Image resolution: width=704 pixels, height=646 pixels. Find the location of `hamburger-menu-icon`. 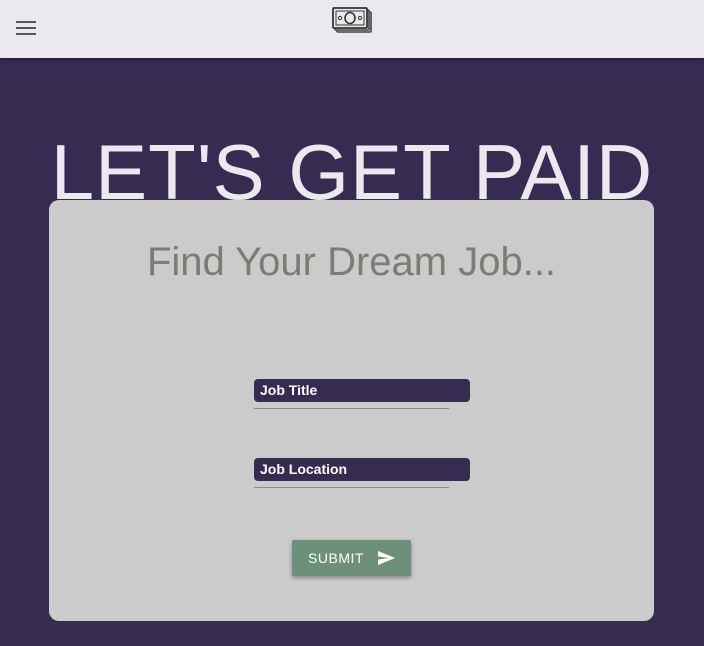

hamburger-menu-icon is located at coordinates (26, 28).